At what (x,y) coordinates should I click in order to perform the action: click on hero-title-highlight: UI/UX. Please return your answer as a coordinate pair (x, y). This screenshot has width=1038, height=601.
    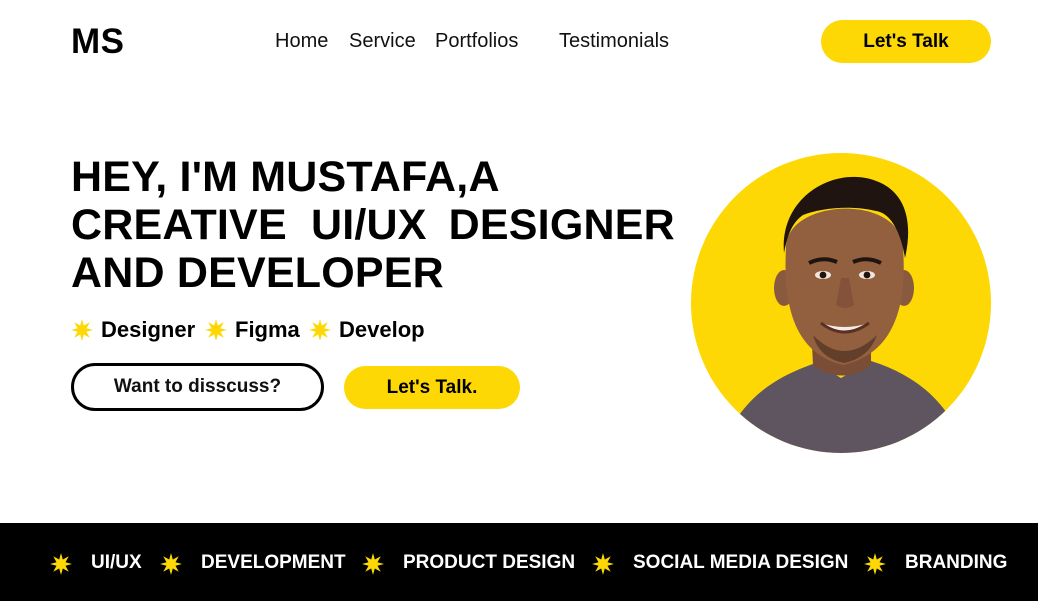
    Looking at the image, I should click on (368, 225).